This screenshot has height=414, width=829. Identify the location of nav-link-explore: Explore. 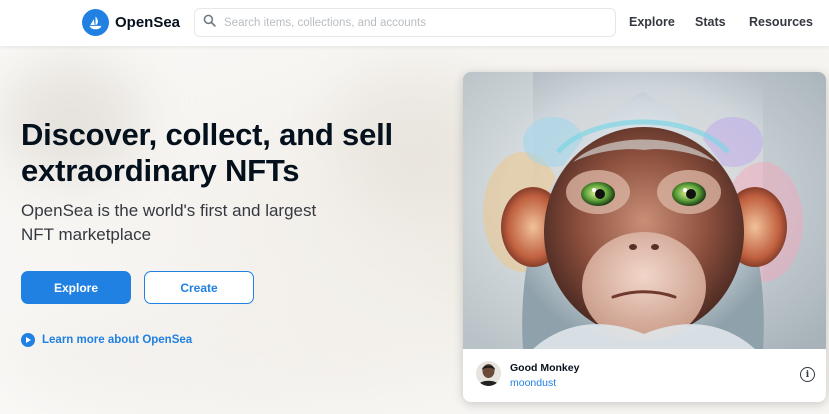
(652, 22).